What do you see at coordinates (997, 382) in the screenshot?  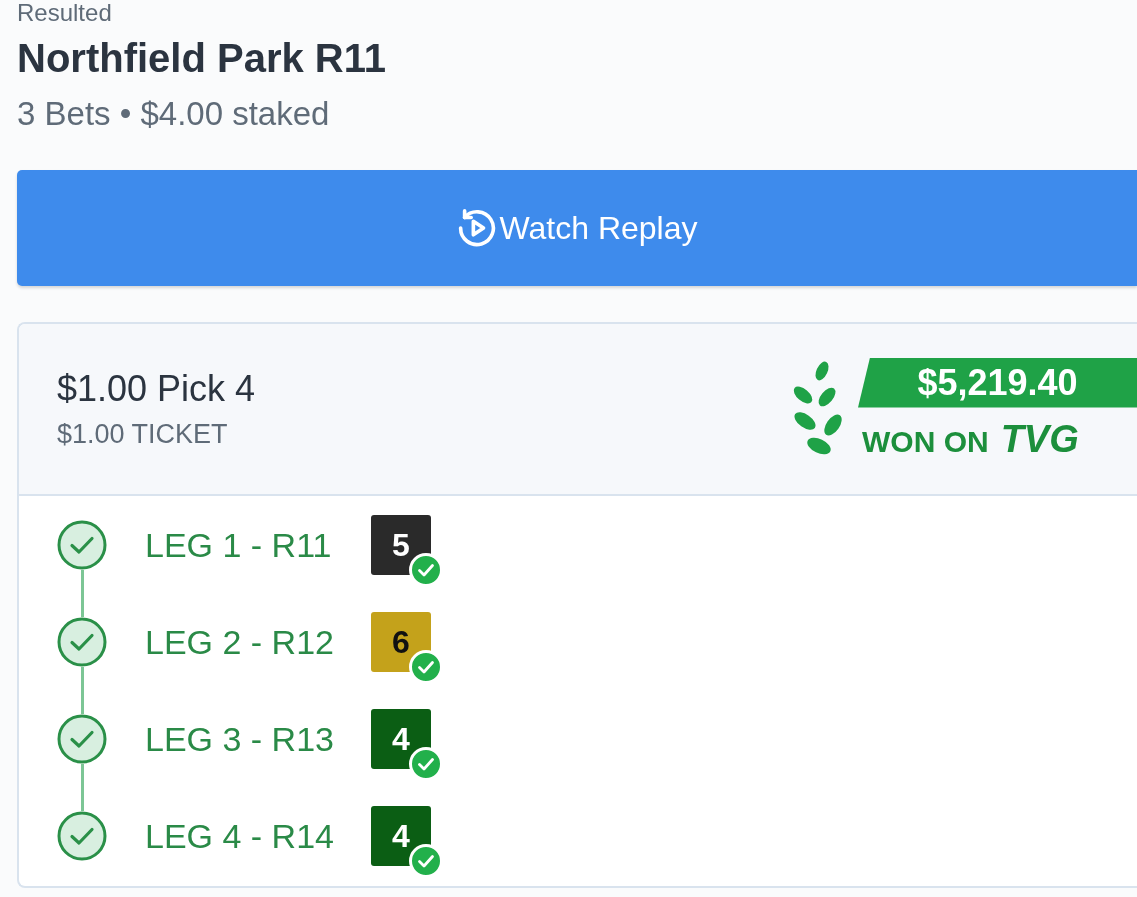 I see `win-amount: $5,219.40` at bounding box center [997, 382].